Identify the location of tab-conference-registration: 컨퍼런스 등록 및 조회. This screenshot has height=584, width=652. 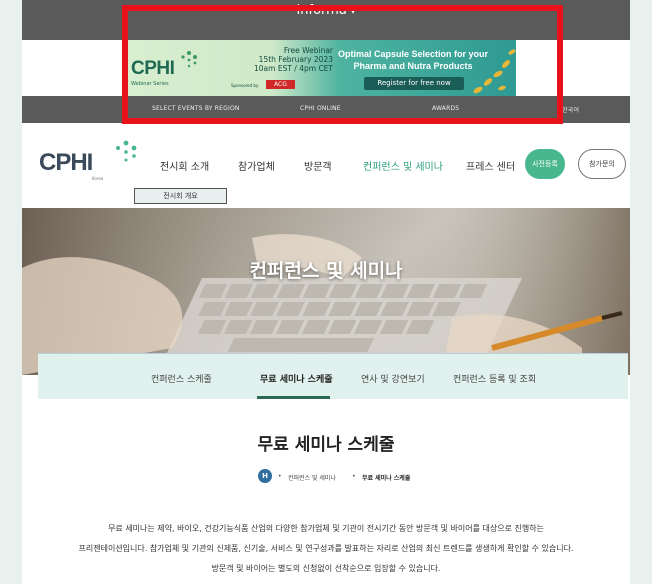
(494, 378).